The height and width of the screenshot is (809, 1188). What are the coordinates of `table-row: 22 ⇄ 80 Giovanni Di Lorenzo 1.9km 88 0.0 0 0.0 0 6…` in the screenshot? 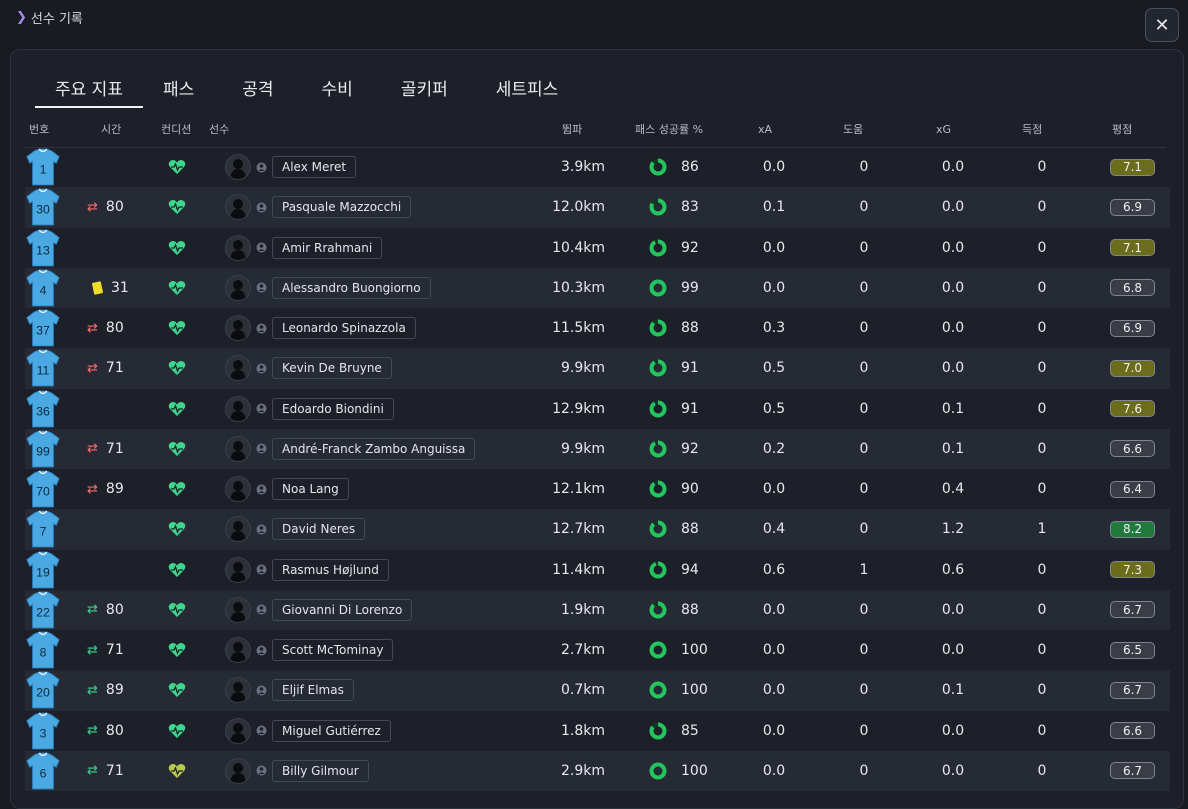 It's located at (597, 609).